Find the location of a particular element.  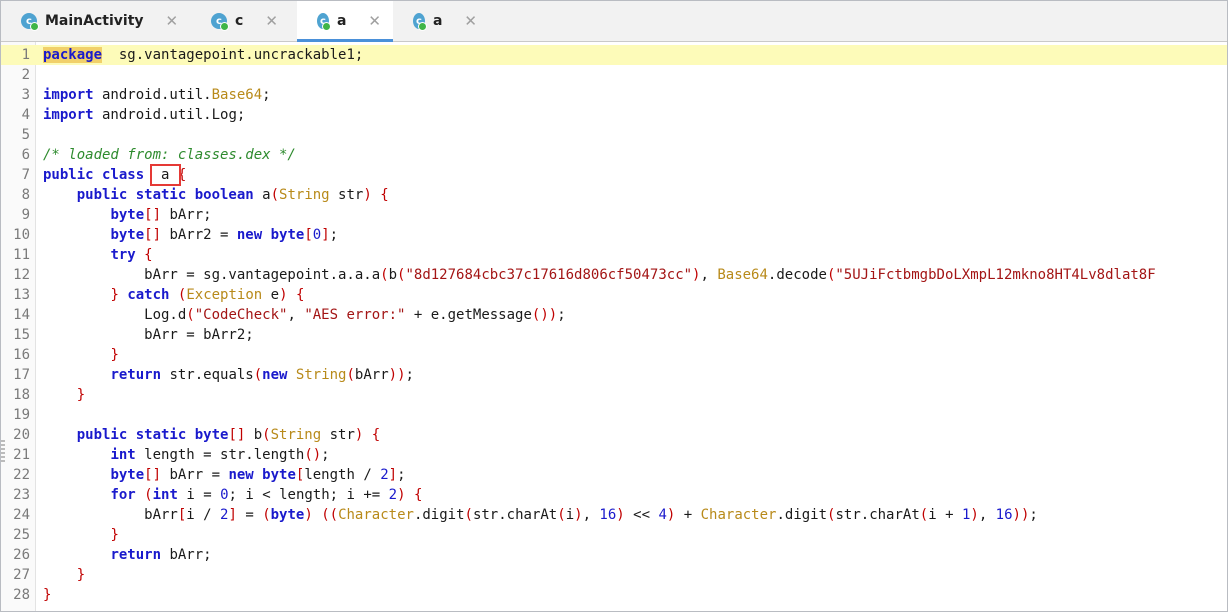

code-line: 1 package sg.vantagepoint.uncrackable1; is located at coordinates (614, 55).